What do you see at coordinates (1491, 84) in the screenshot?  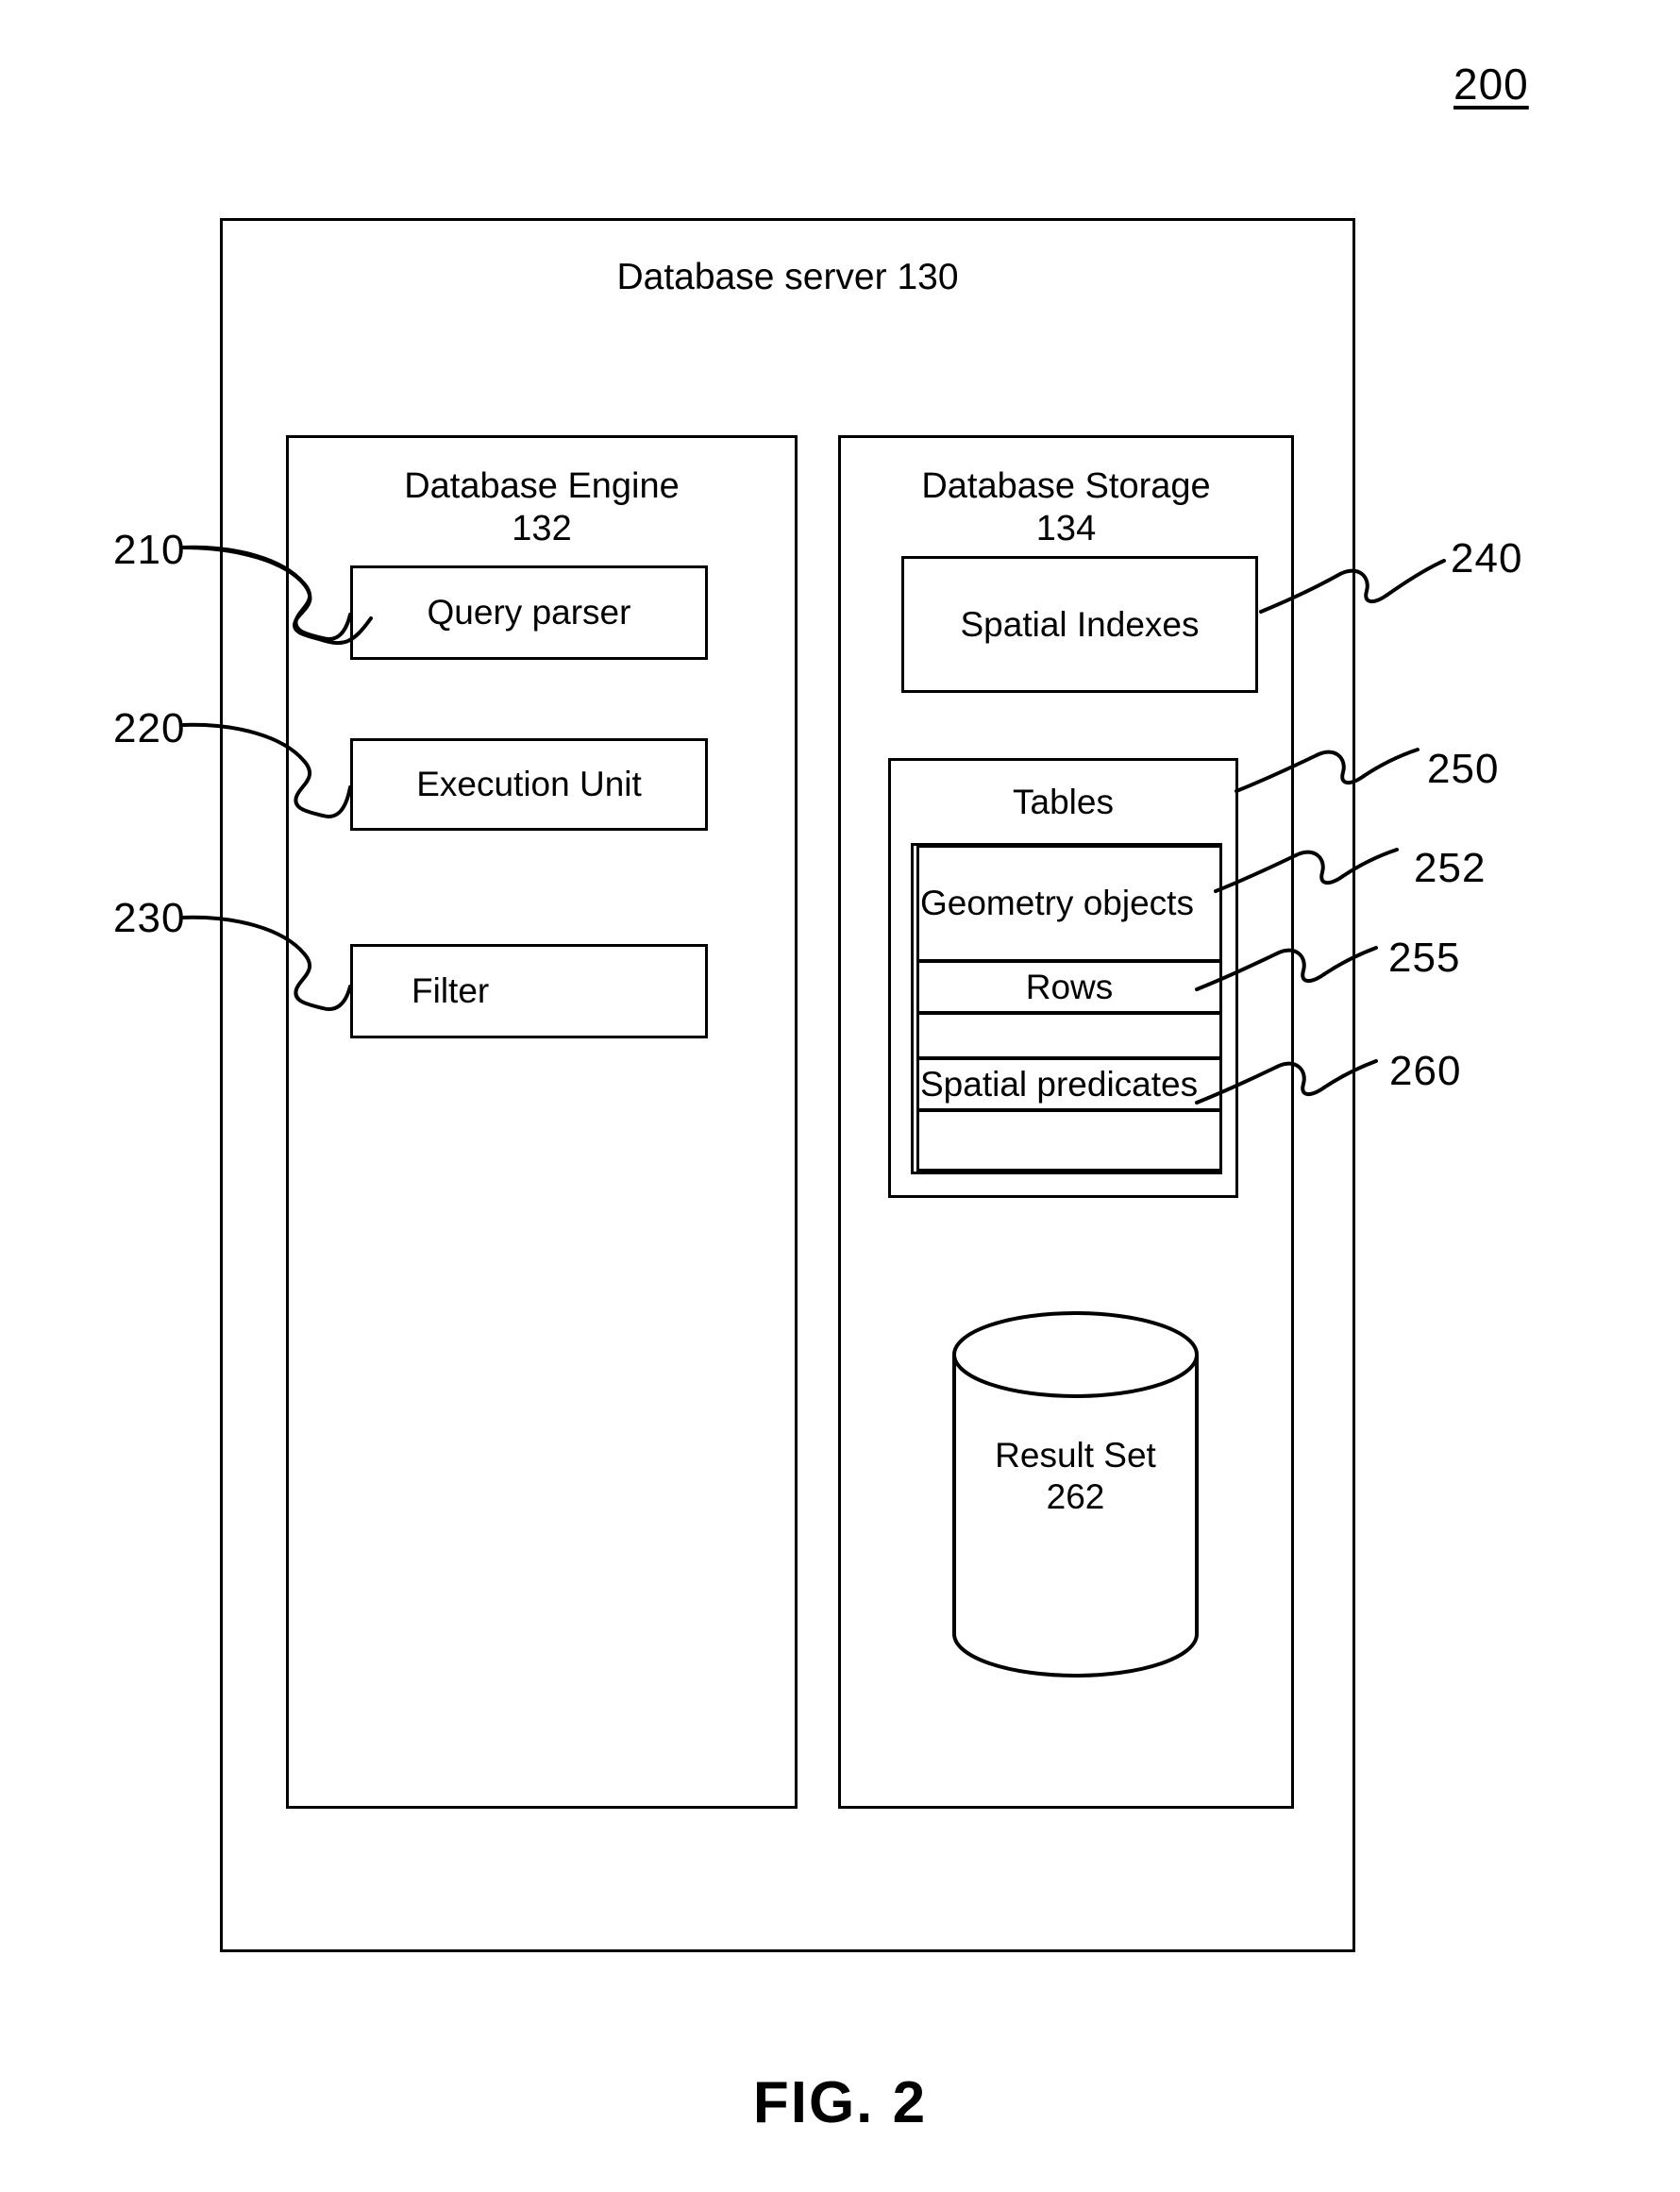 I see `figure-reference-number: 200` at bounding box center [1491, 84].